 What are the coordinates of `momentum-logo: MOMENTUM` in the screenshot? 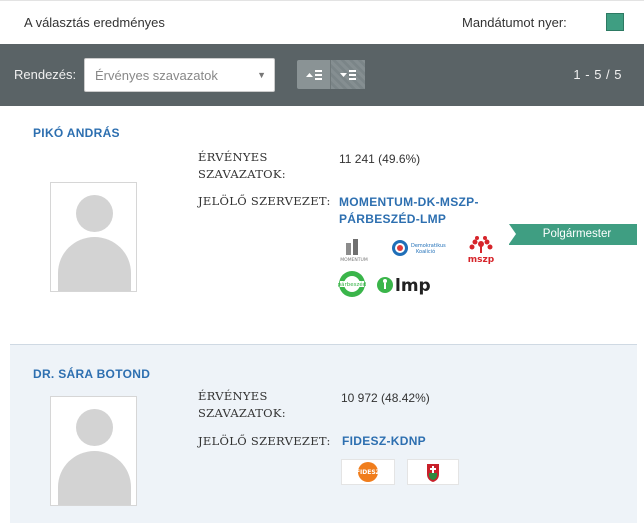 It's located at (354, 248).